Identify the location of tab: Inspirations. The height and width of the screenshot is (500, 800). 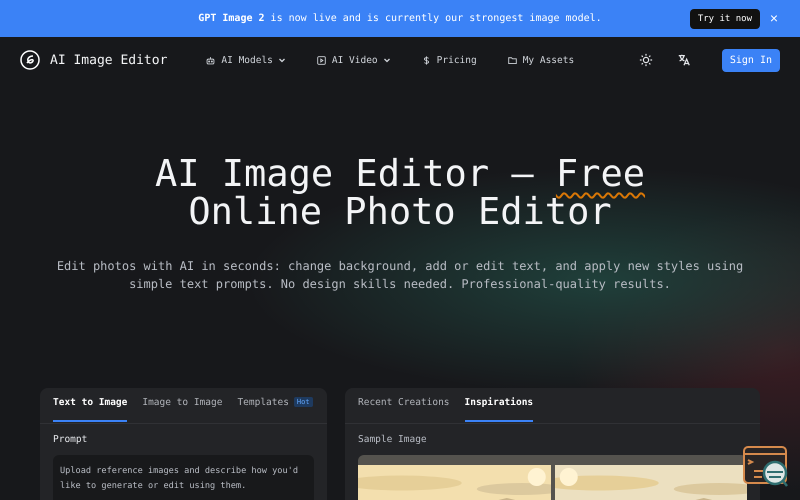
(499, 409).